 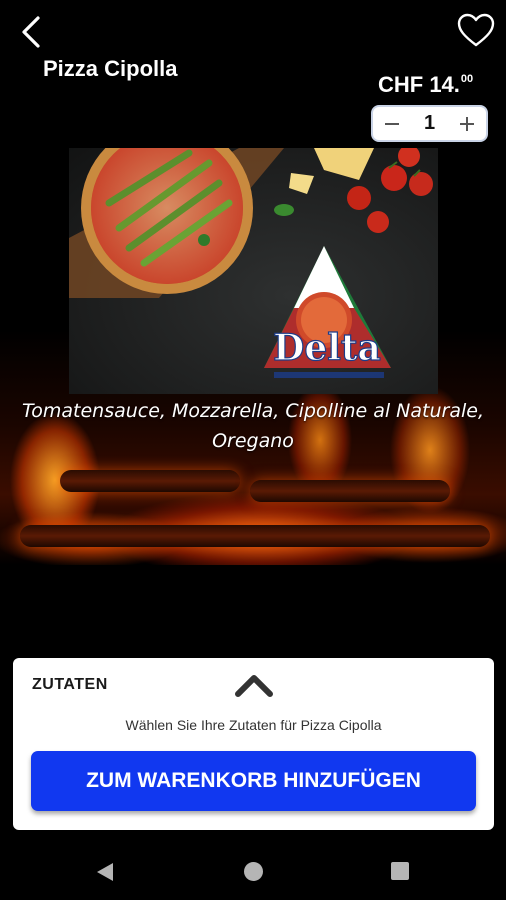 I want to click on price-main: CHF 14., so click(x=419, y=84).